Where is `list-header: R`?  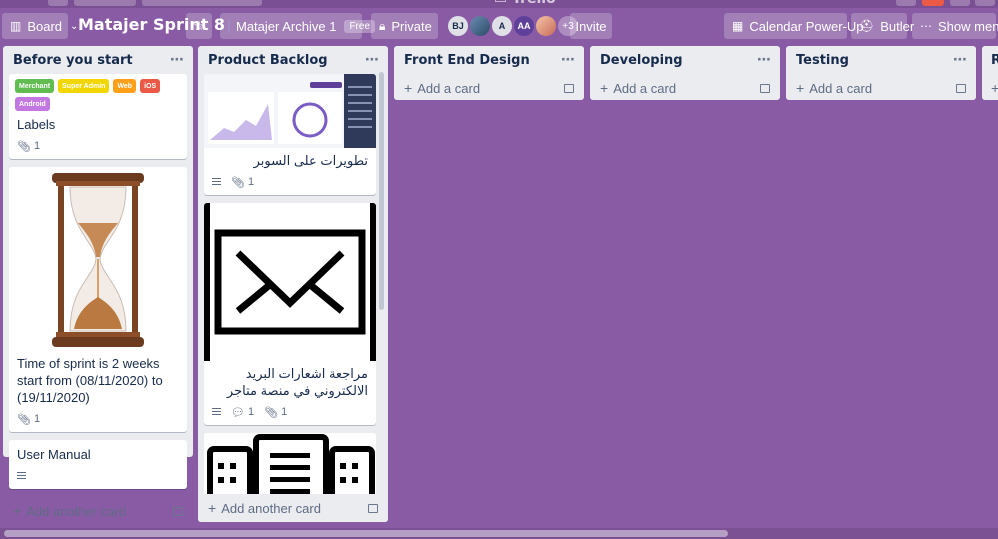
list-header: R is located at coordinates (990, 60).